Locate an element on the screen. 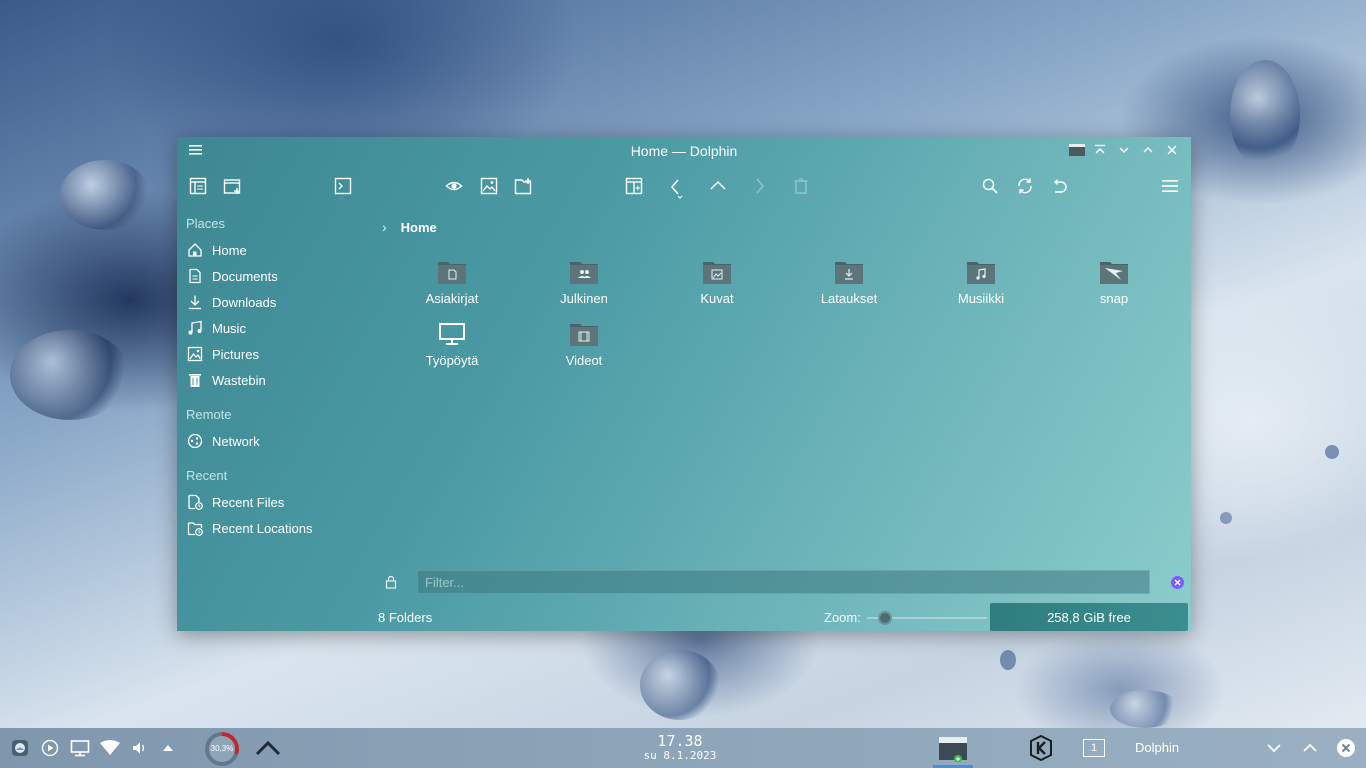 The width and height of the screenshot is (1366, 768). dolphin-icon is located at coordinates (953, 748).